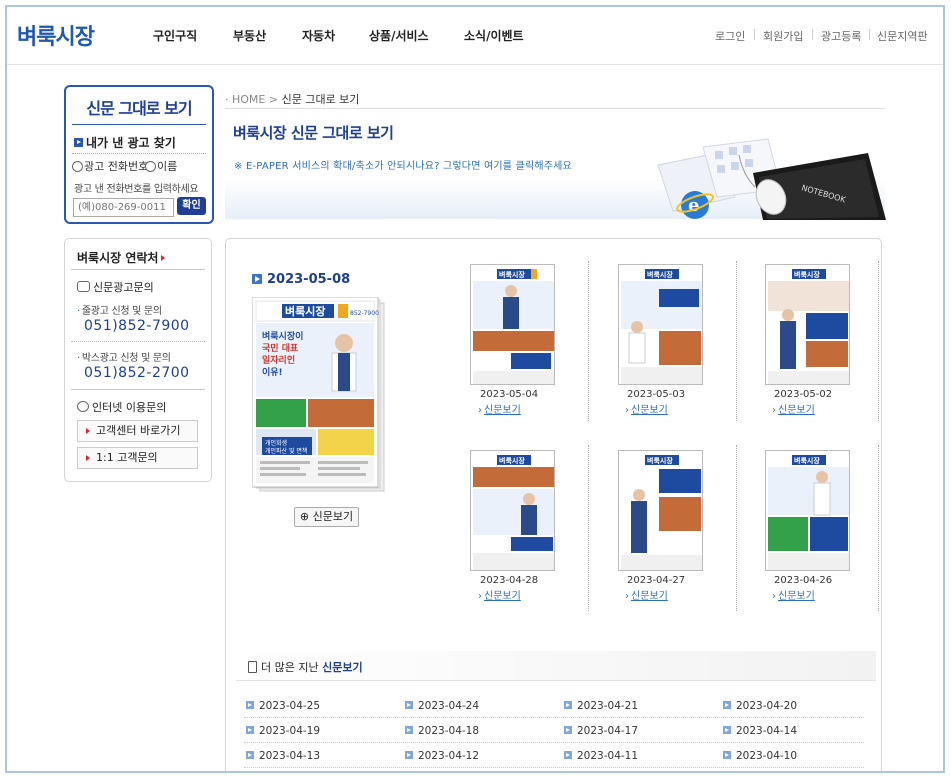 This screenshot has width=951, height=778. What do you see at coordinates (167, 166) in the screenshot?
I see `radio-name-label: 이름` at bounding box center [167, 166].